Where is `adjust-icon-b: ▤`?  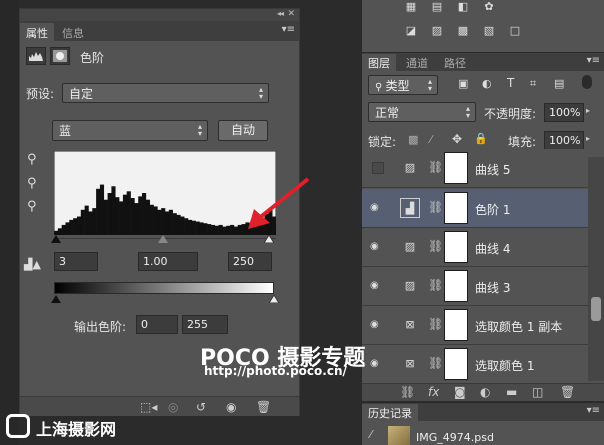
adjust-icon-b: ▤ is located at coordinates (437, 8).